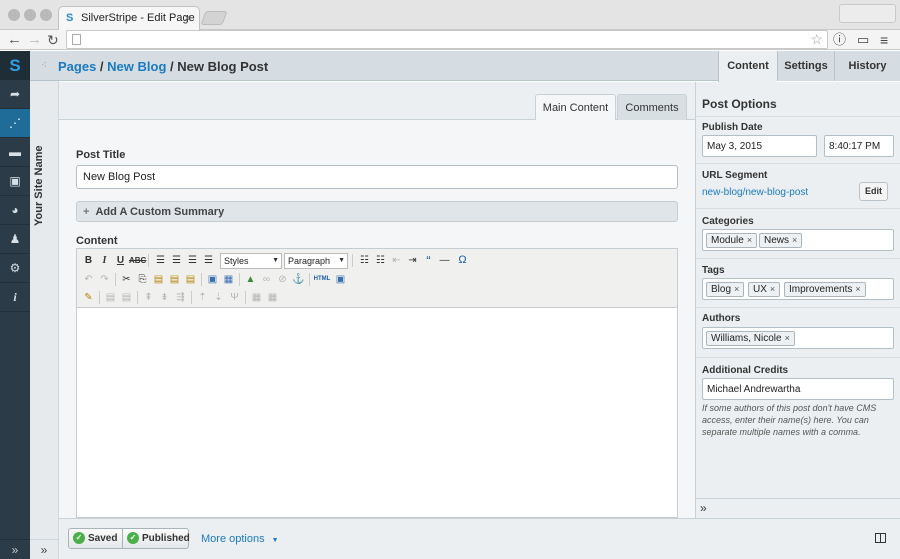 This screenshot has width=900, height=559. What do you see at coordinates (412, 260) in the screenshot?
I see `indent-icon: ⇥` at bounding box center [412, 260].